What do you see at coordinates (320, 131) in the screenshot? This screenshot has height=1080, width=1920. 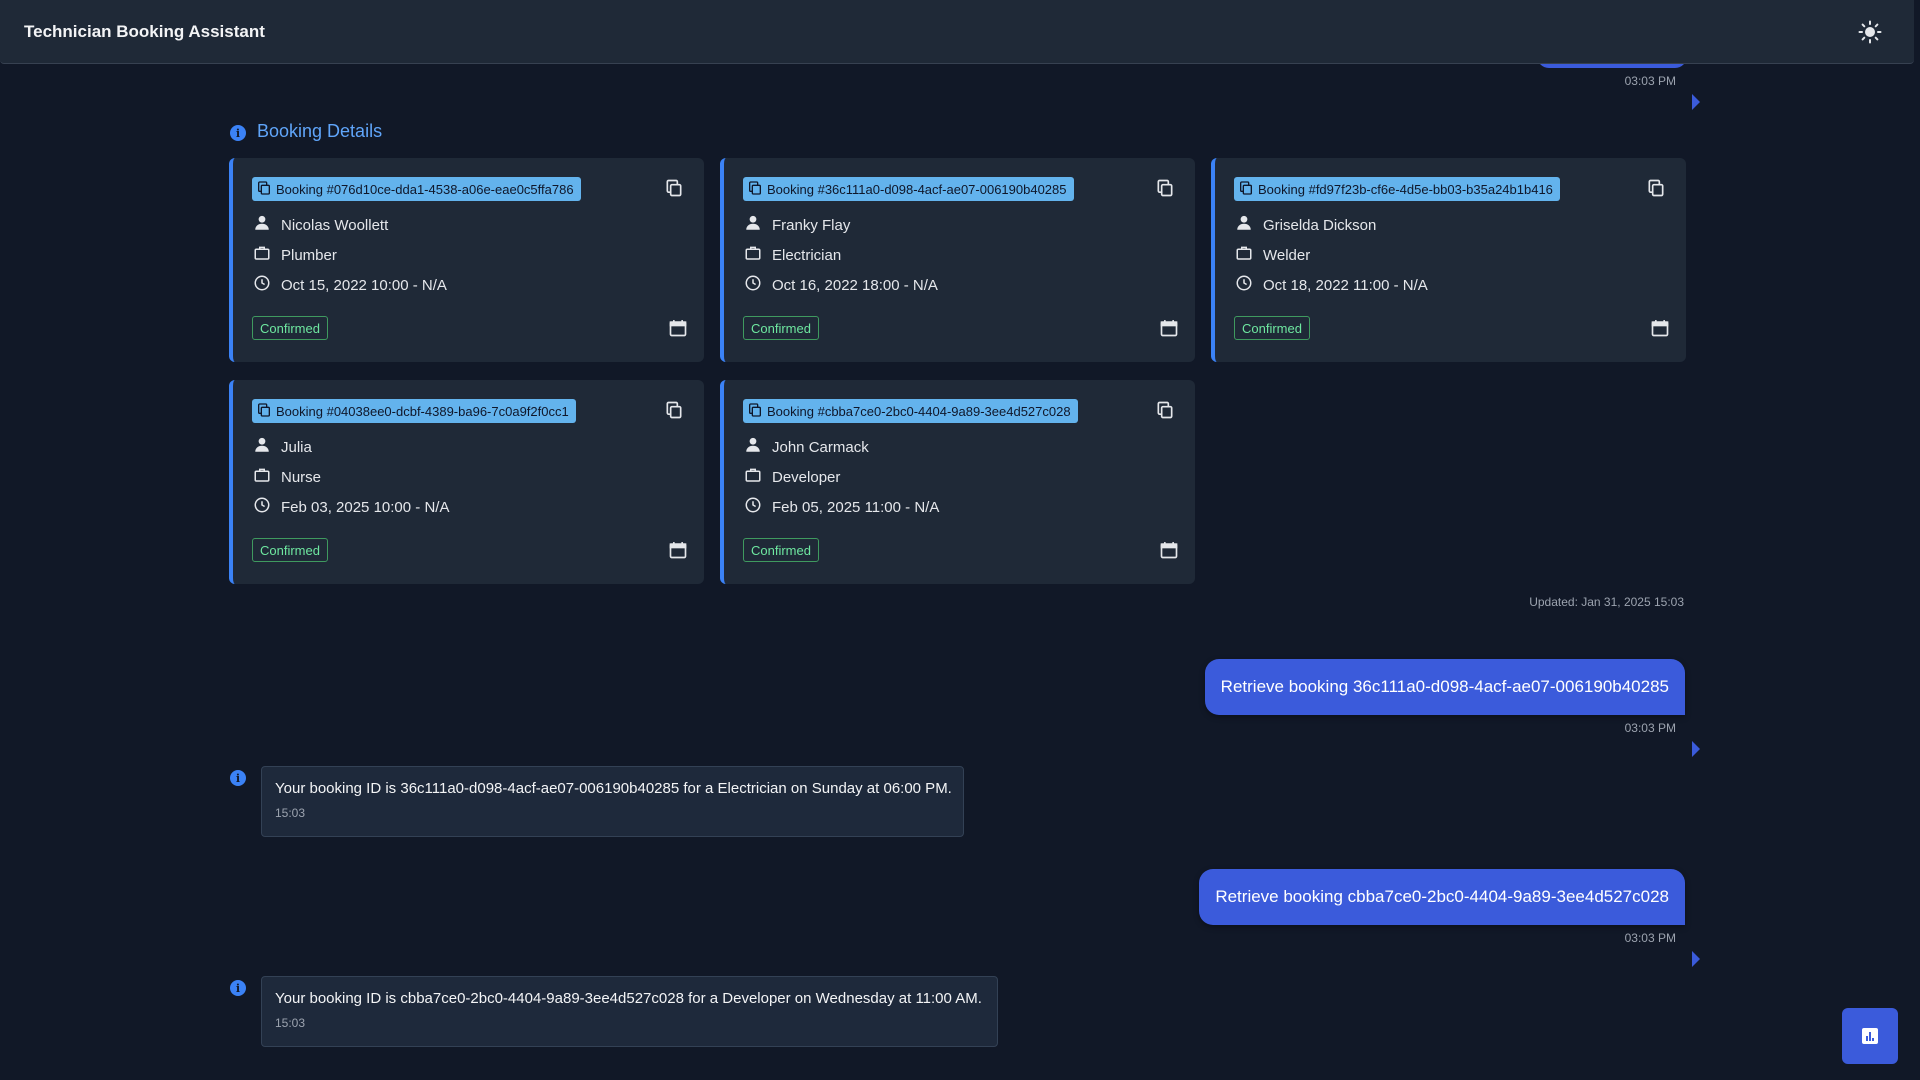 I see `booking-details-title: Booking Details` at bounding box center [320, 131].